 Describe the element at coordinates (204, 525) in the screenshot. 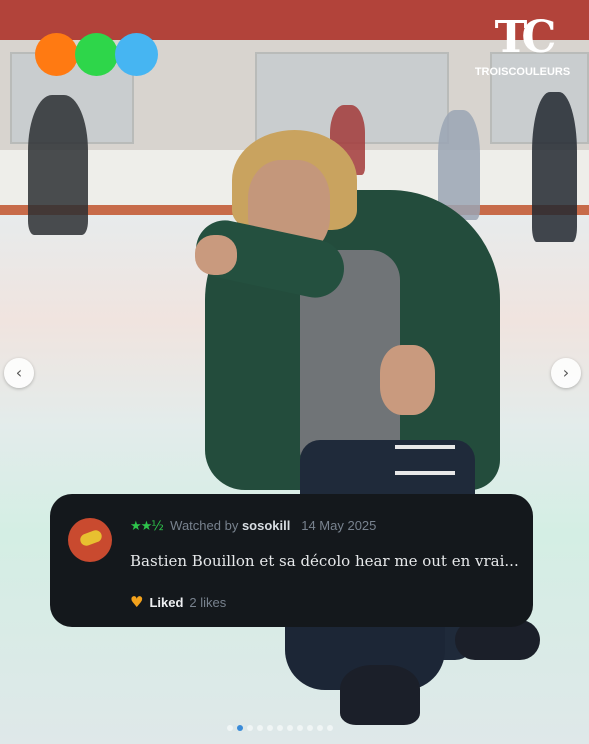

I see `watched-by-label: Watched by` at that location.